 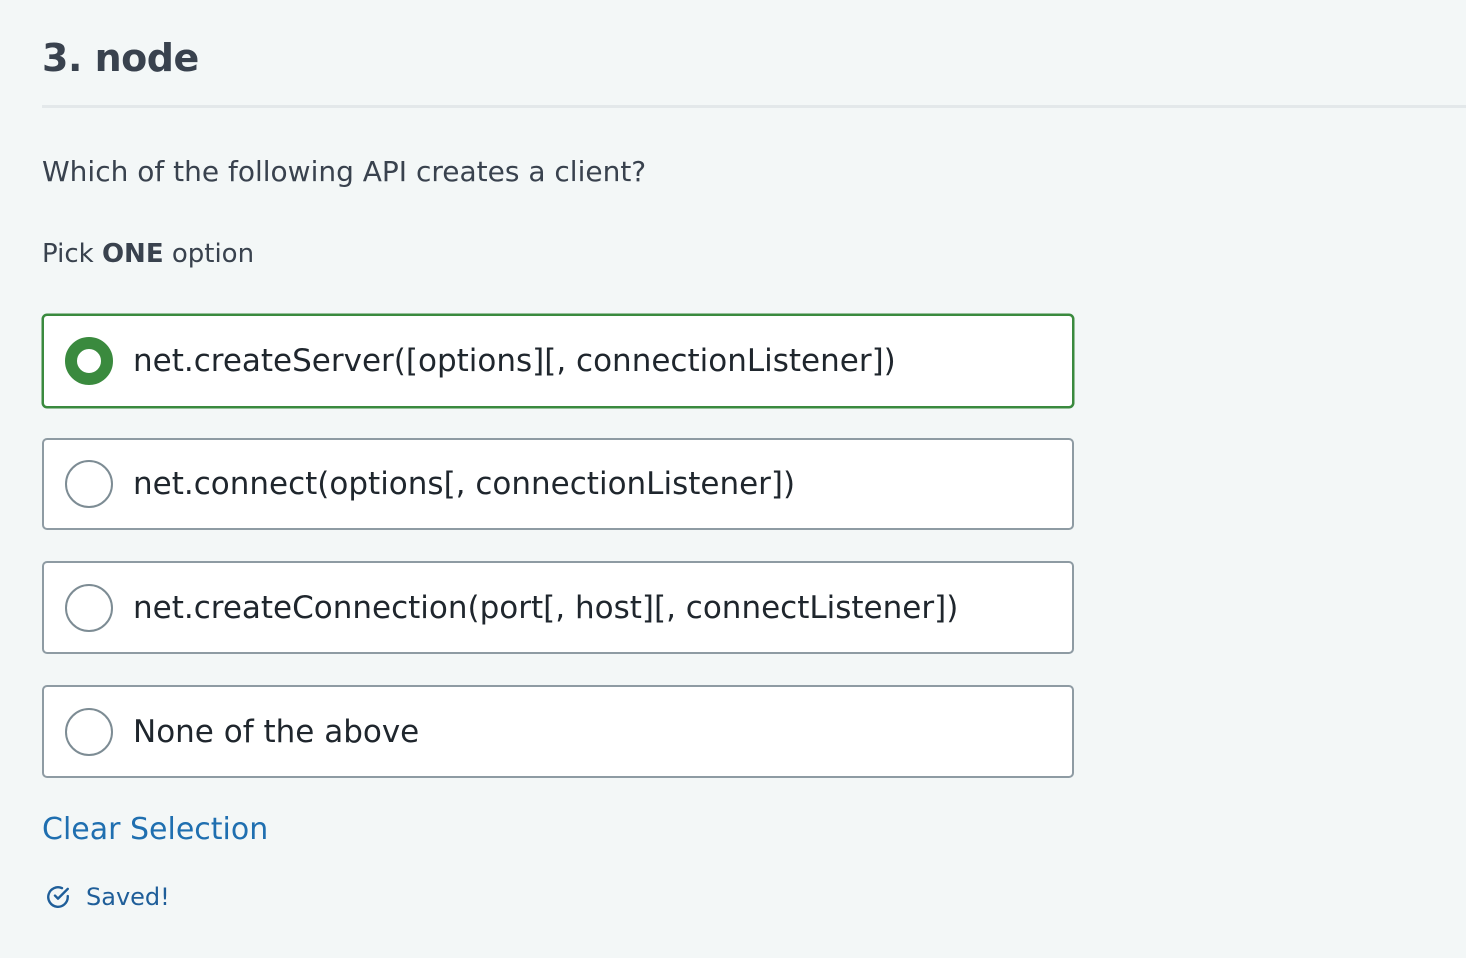 What do you see at coordinates (558, 731) in the screenshot?
I see `option-none-of-the-above: None of the above` at bounding box center [558, 731].